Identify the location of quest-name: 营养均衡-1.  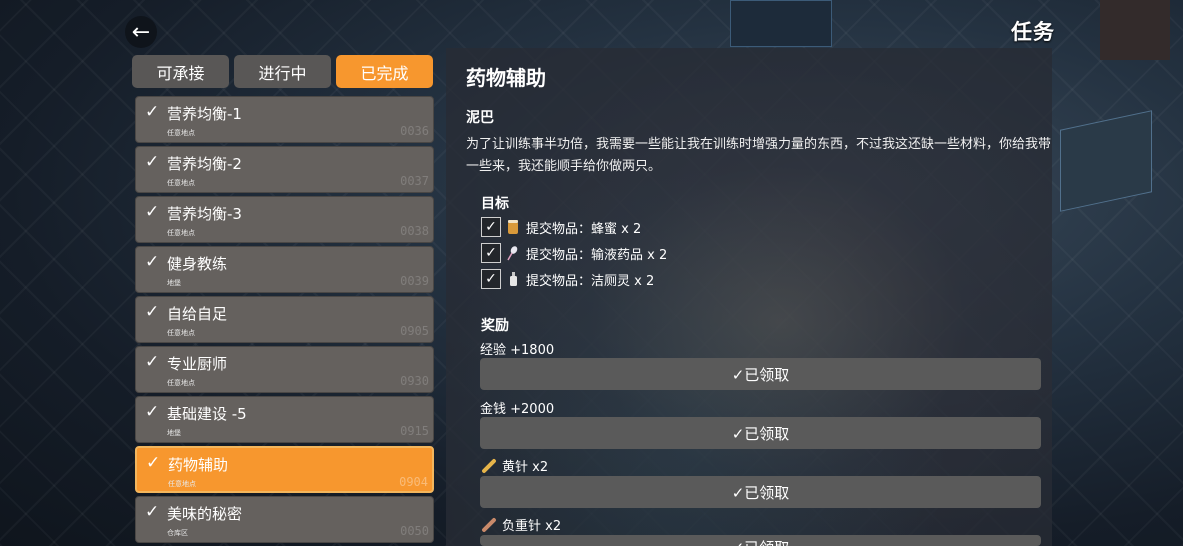
(204, 114).